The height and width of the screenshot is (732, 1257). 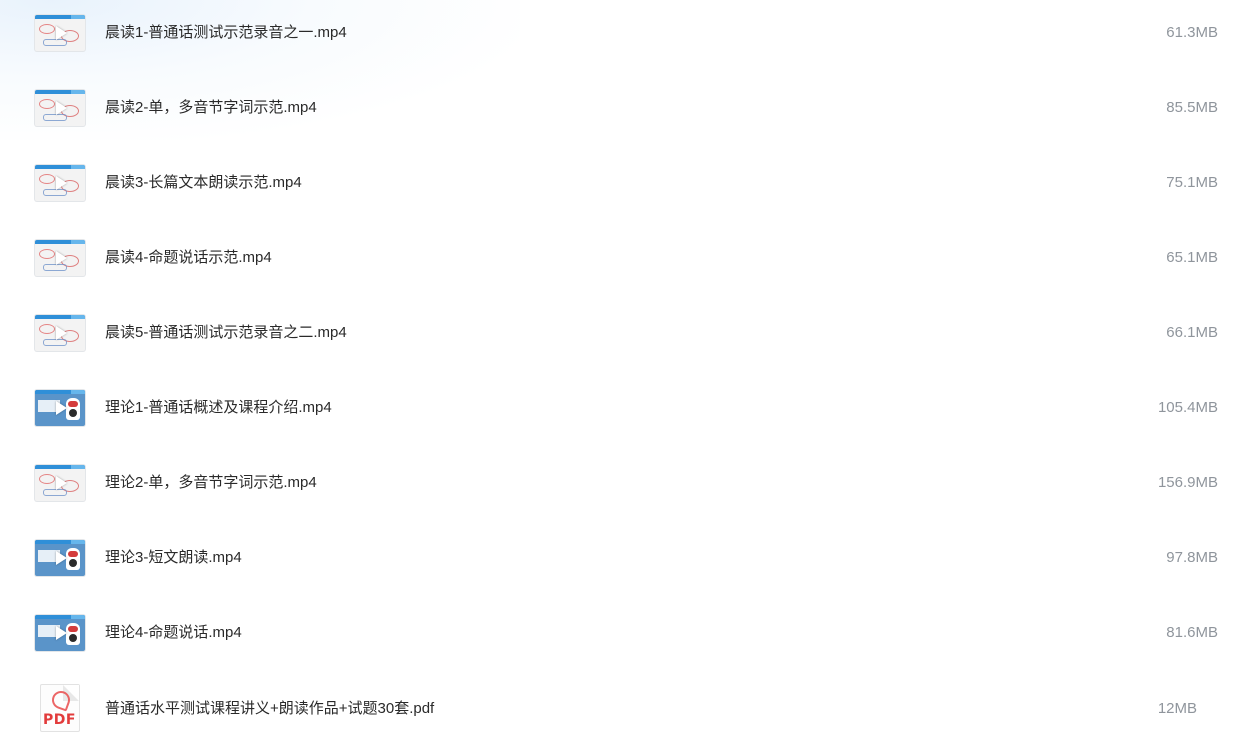 I want to click on file-size: 85.5MB, so click(x=1192, y=107).